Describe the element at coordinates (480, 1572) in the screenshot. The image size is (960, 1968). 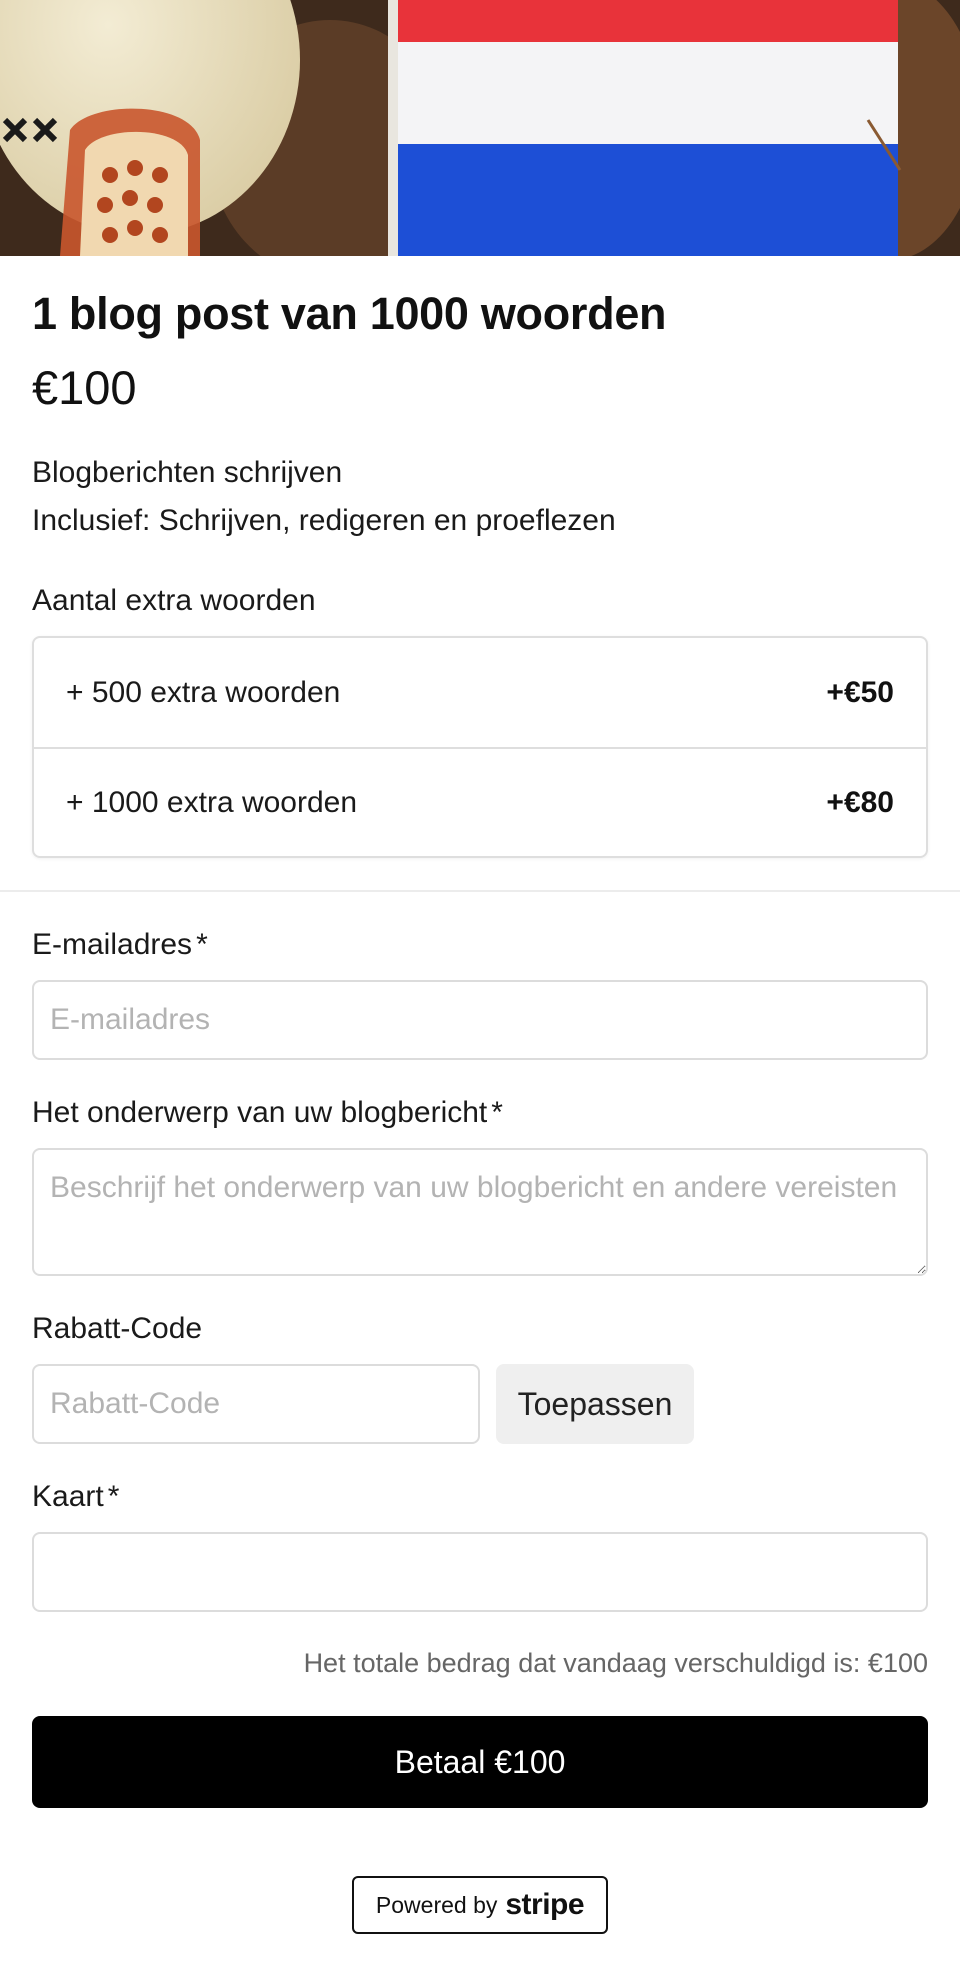
I see `card-field` at that location.